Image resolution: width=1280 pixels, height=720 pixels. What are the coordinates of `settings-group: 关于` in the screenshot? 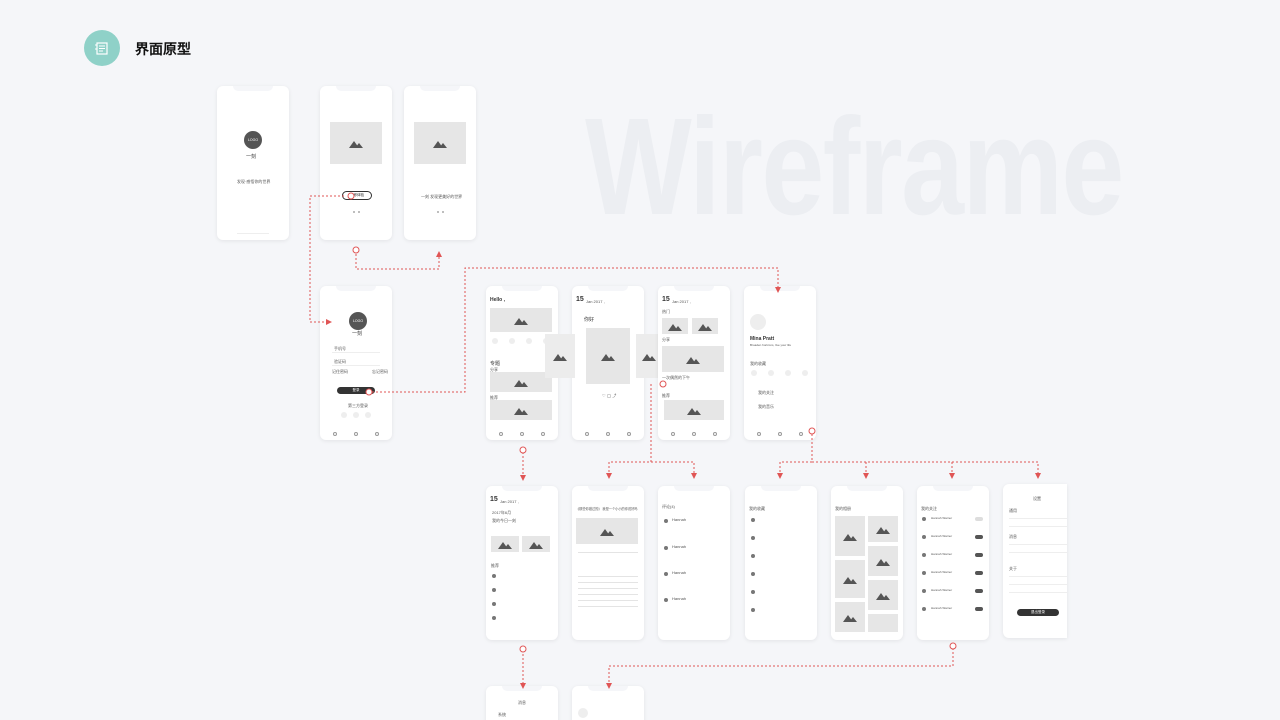 It's located at (1013, 568).